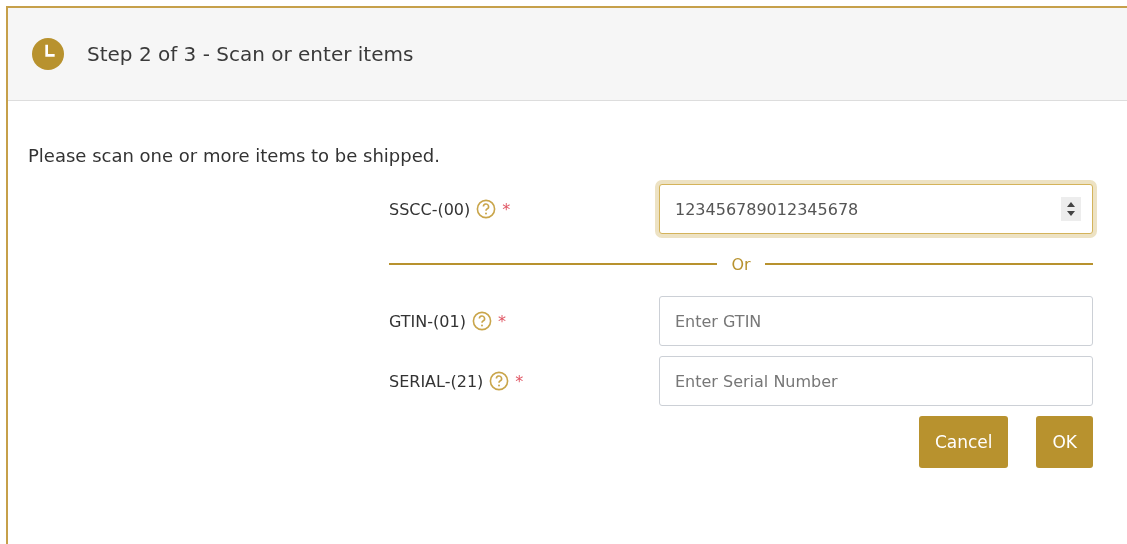 The width and height of the screenshot is (1127, 544). What do you see at coordinates (1071, 209) in the screenshot?
I see `spinner-icon` at bounding box center [1071, 209].